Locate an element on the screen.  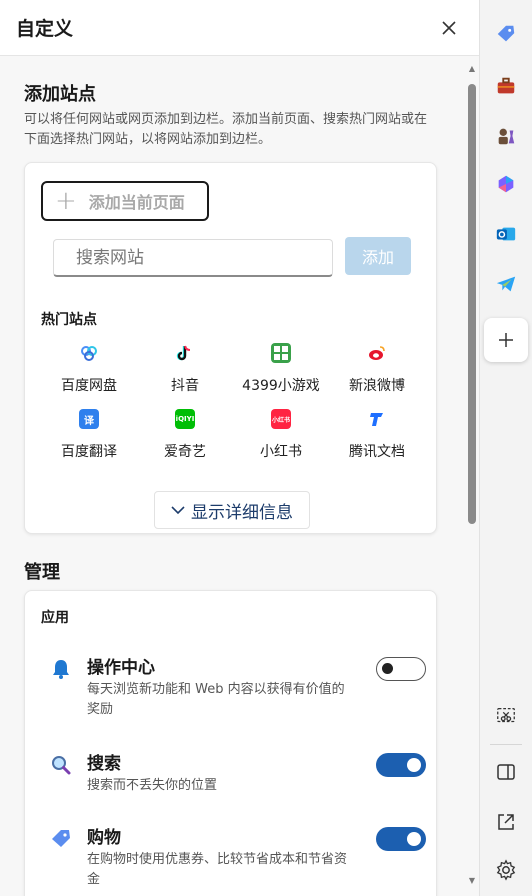
site-label: 百度翻译 is located at coordinates (89, 452).